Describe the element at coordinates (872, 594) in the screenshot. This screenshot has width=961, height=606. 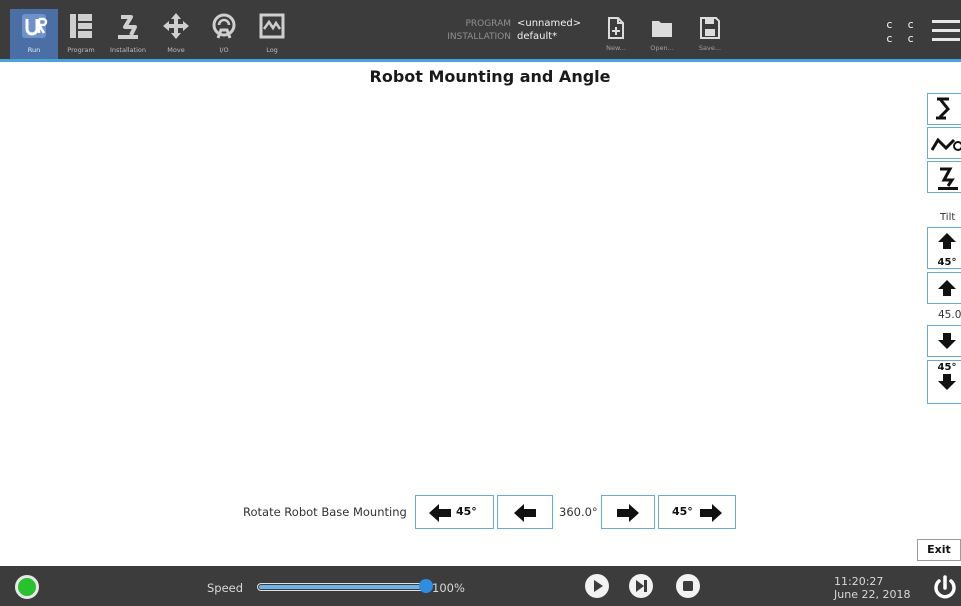
I see `clock-date: June 22, 2018` at that location.